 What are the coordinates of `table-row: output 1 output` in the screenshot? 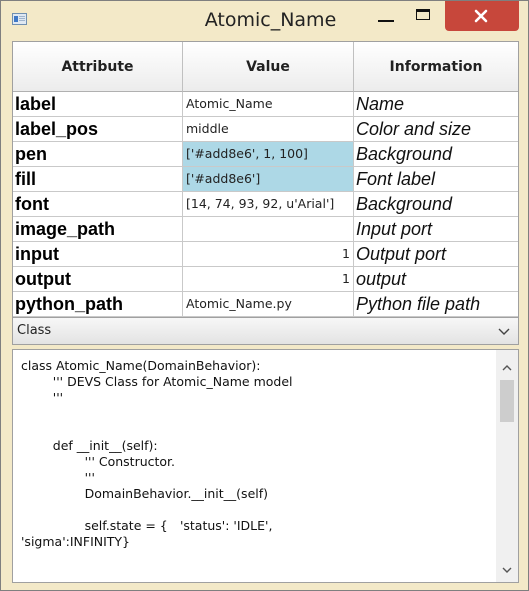 It's located at (265, 279).